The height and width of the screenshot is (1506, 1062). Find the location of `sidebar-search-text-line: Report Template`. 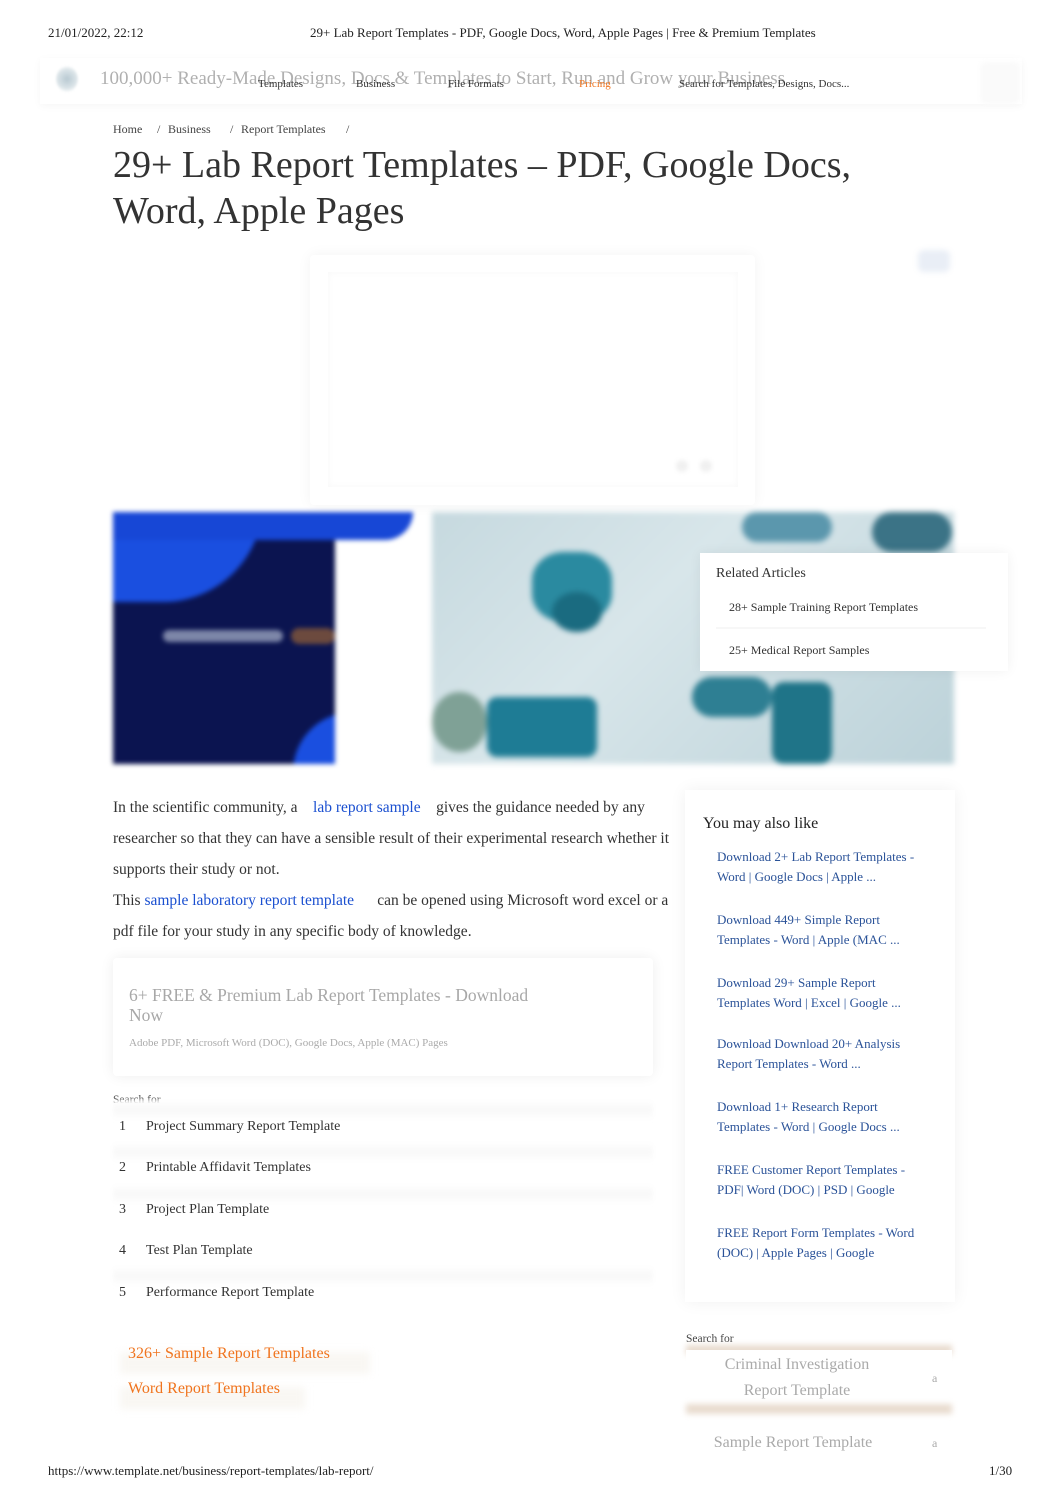

sidebar-search-text-line: Report Template is located at coordinates (797, 1390).